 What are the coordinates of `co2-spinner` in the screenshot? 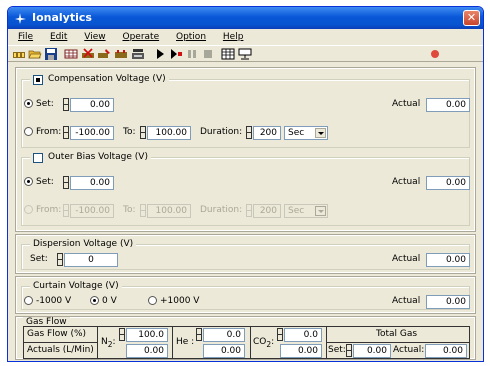 It's located at (280, 334).